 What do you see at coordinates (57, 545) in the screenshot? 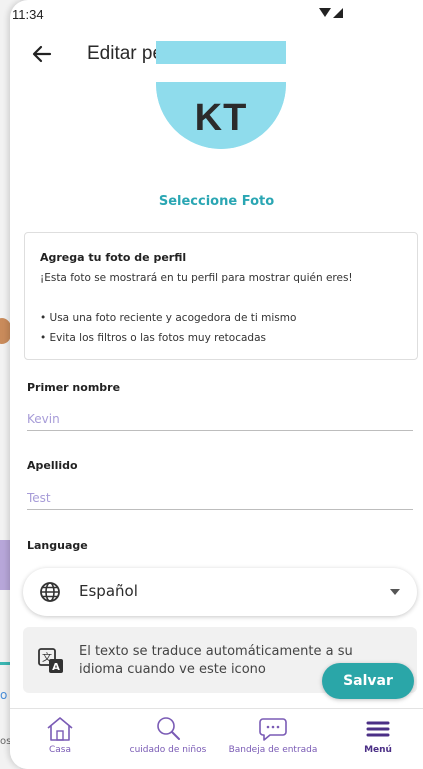
I see `language-label: Language` at bounding box center [57, 545].